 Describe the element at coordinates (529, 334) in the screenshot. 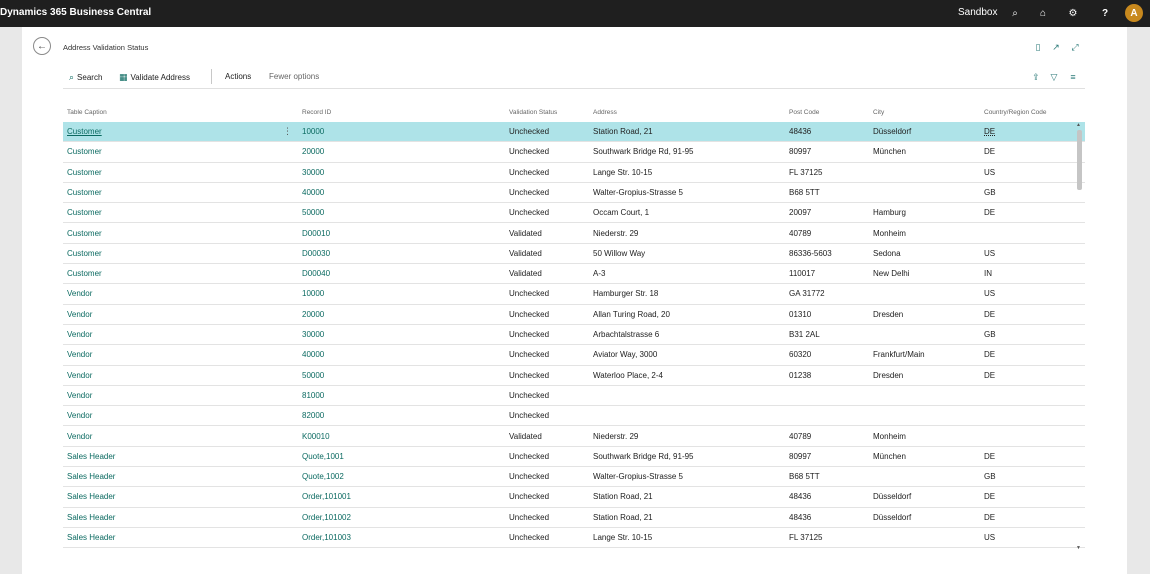

I see `cell-validation-status: Unchecked` at that location.